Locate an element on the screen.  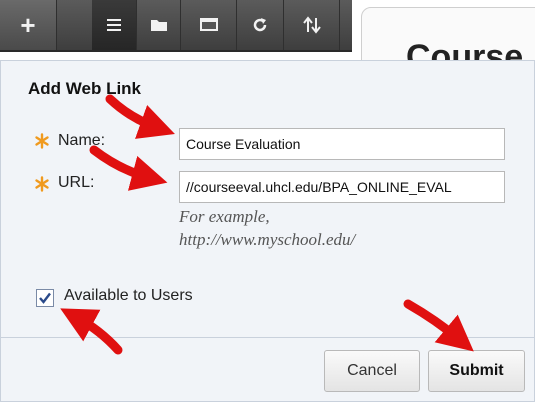
list-icon is located at coordinates (114, 25).